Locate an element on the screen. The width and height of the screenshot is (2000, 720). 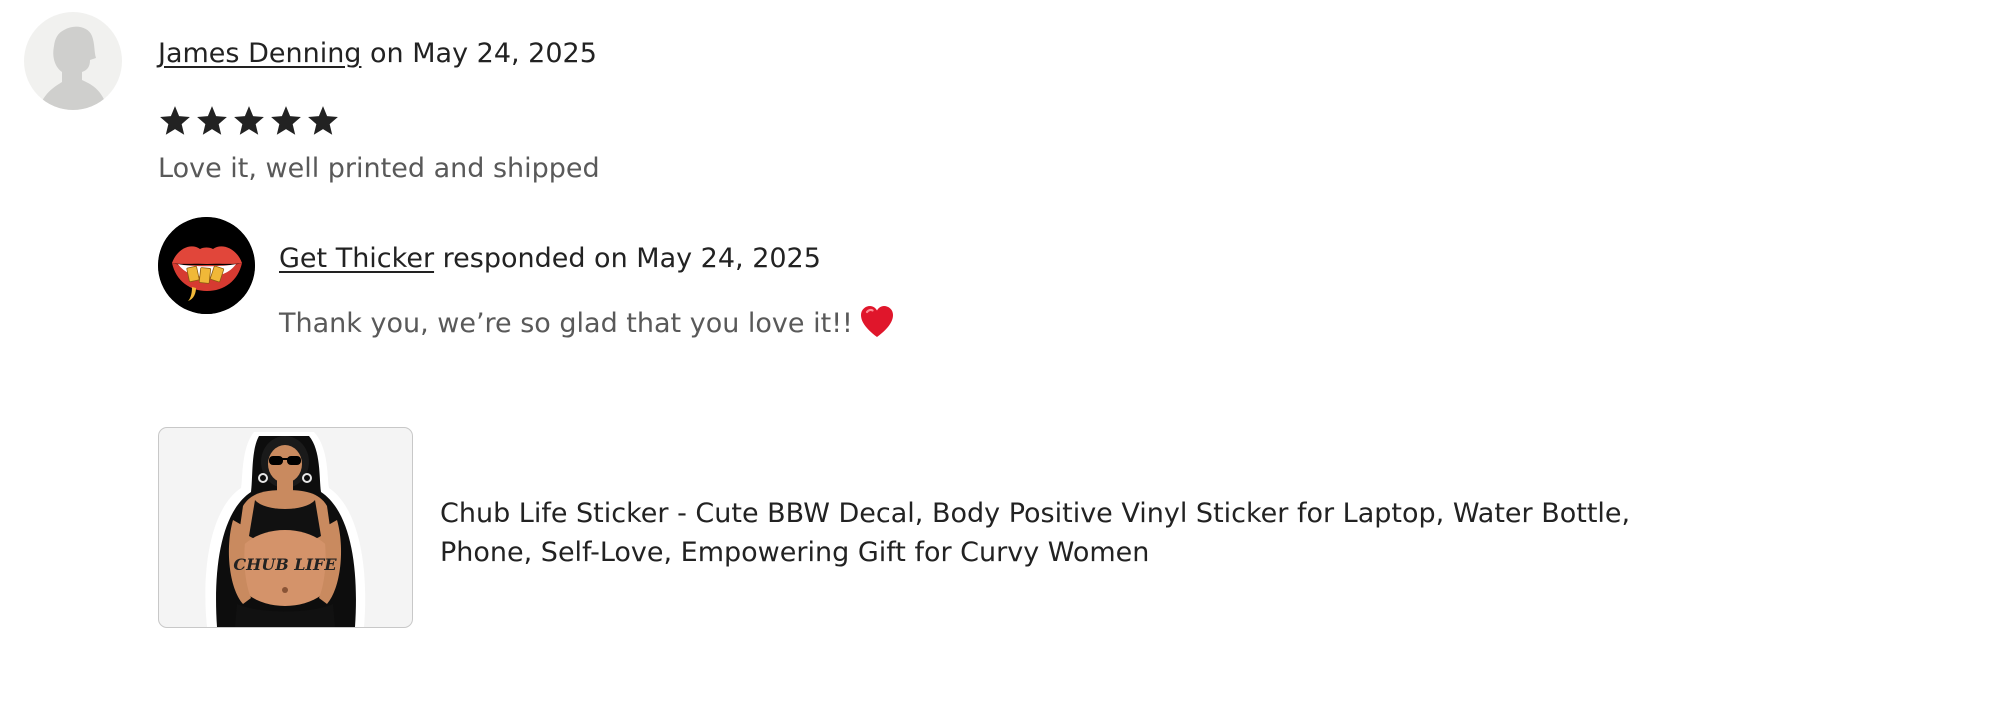
reviewer-avatar is located at coordinates (73, 61).